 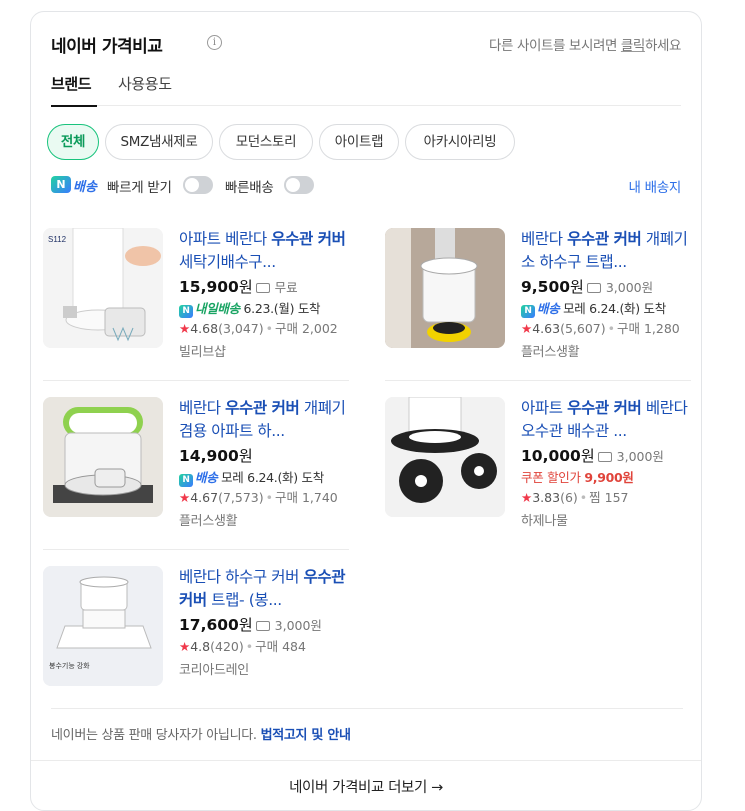 What do you see at coordinates (633, 46) in the screenshot?
I see `other-site-link: 클릭` at bounding box center [633, 46].